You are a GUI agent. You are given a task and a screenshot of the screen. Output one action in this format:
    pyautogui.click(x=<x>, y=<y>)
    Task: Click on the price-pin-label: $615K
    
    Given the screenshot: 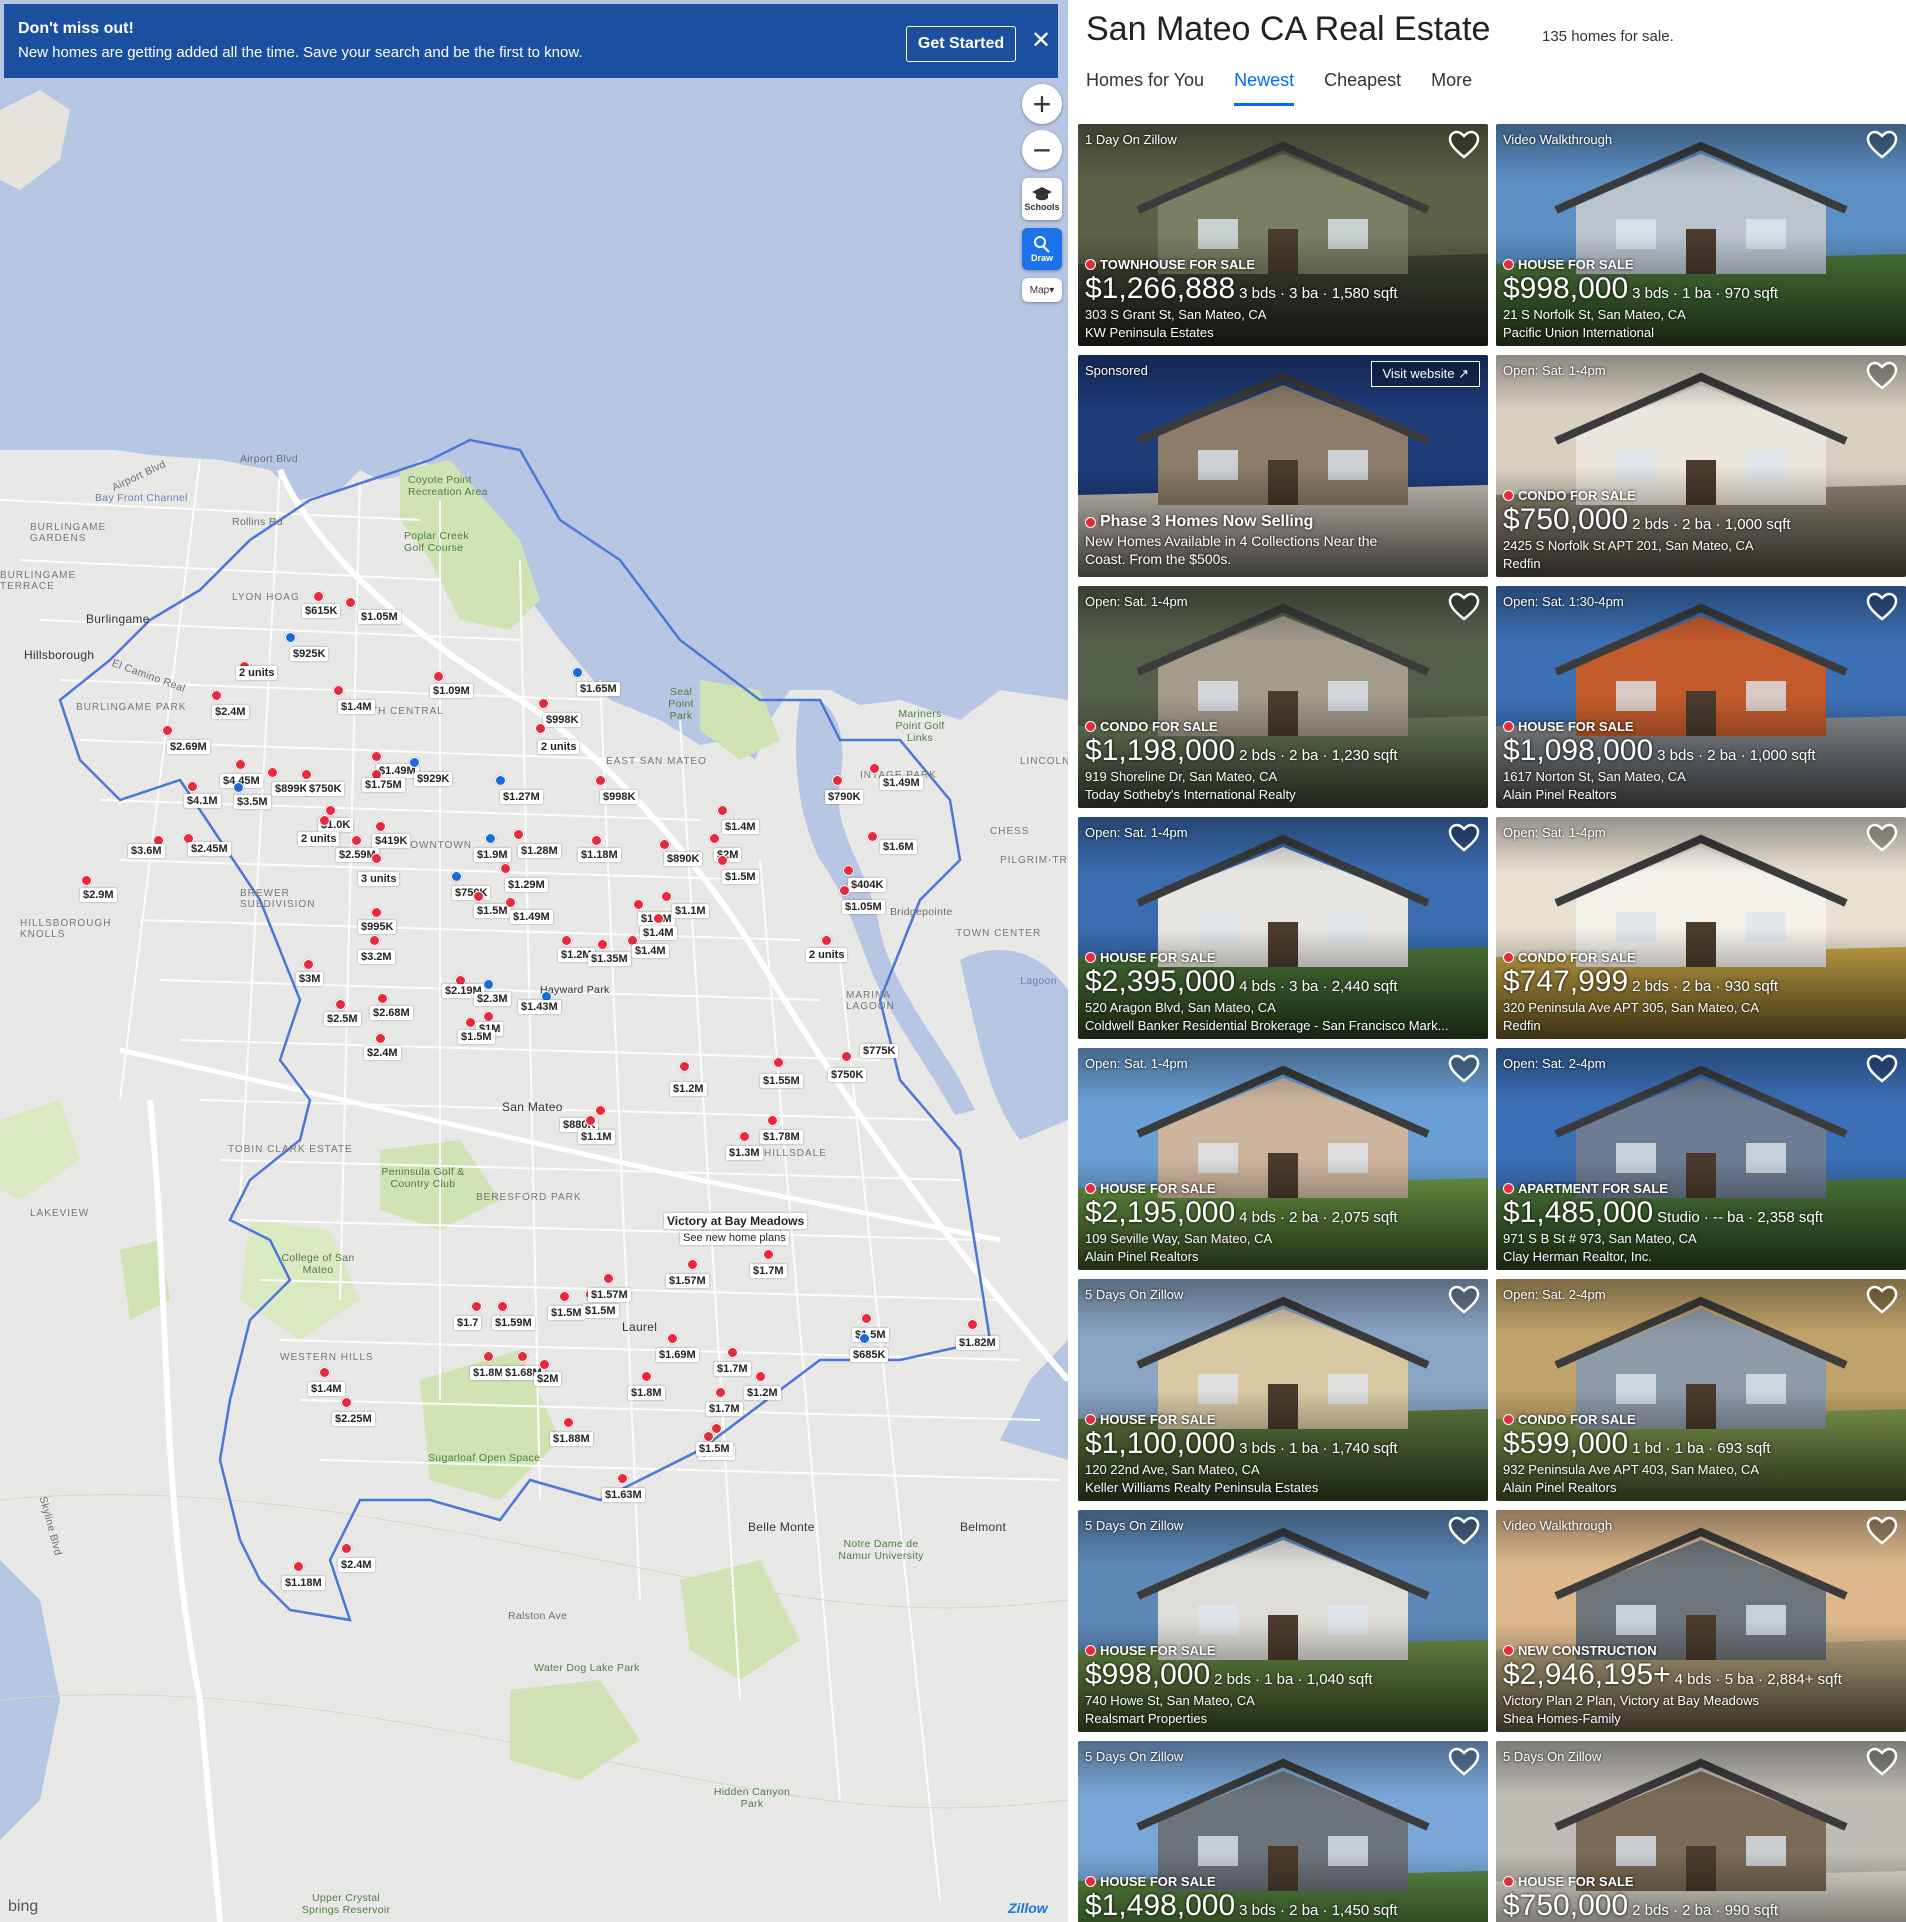 What is the action you would take?
    pyautogui.click(x=321, y=611)
    